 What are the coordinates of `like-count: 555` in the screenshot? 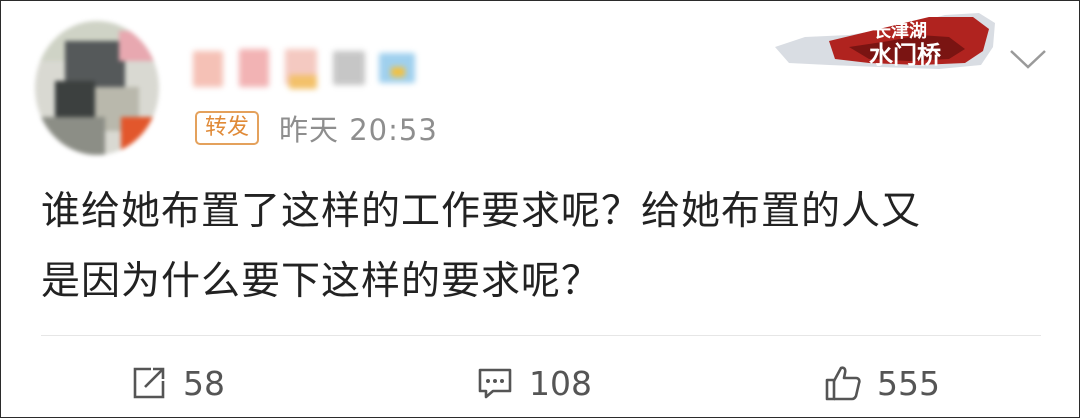 It's located at (908, 383).